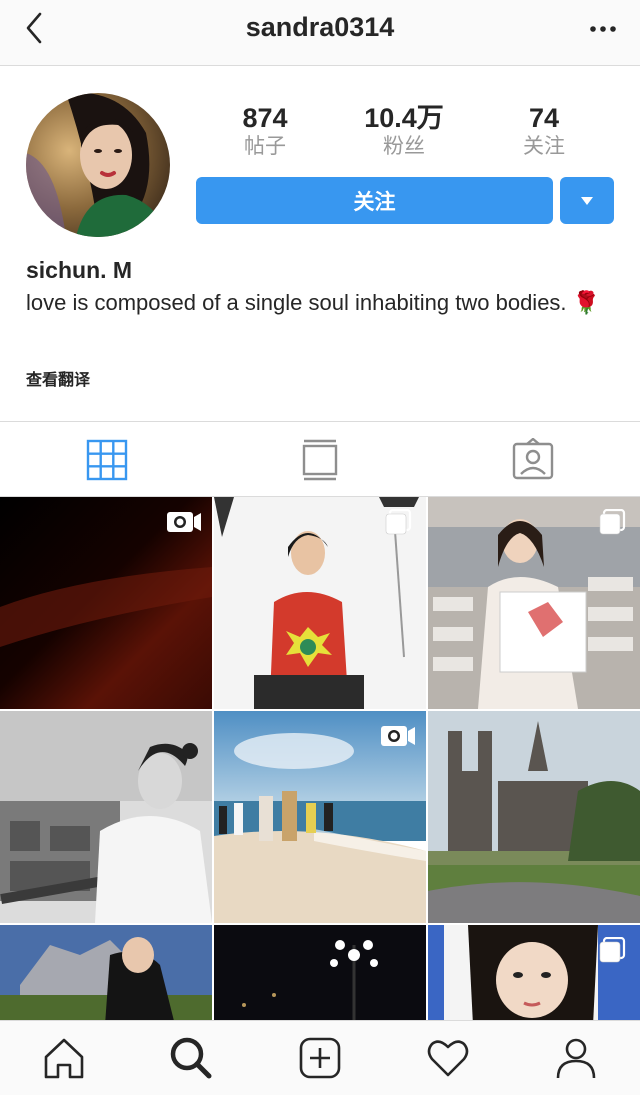 The width and height of the screenshot is (640, 1095). What do you see at coordinates (576, 1058) in the screenshot?
I see `profile-icon` at bounding box center [576, 1058].